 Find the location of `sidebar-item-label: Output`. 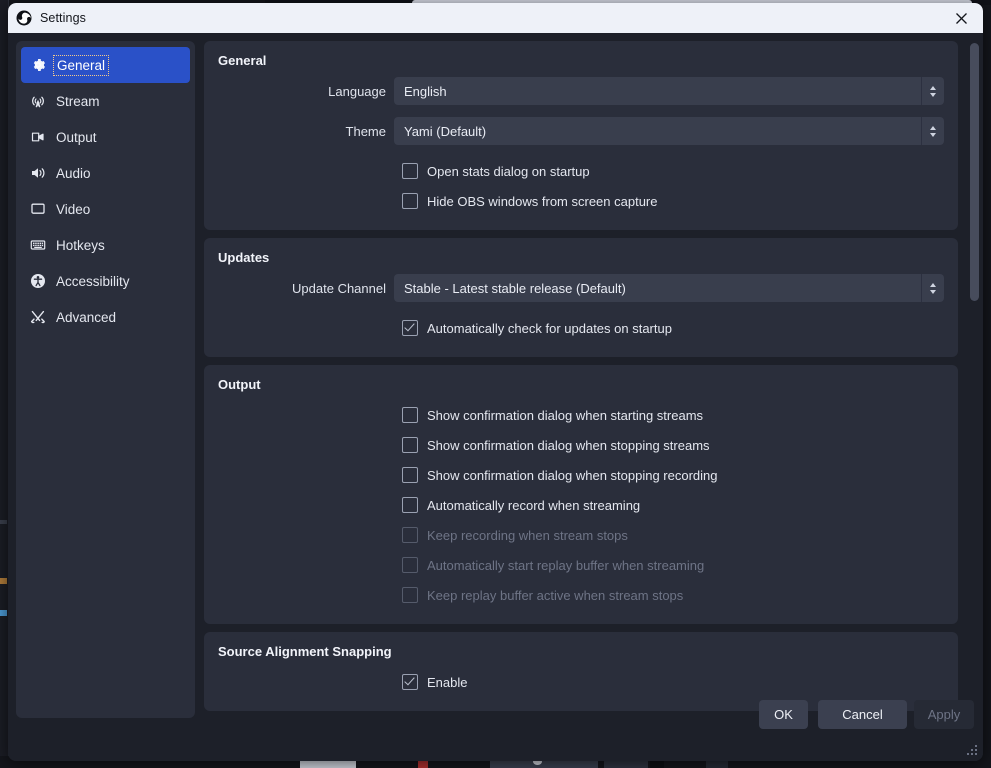

sidebar-item-label: Output is located at coordinates (76, 137).